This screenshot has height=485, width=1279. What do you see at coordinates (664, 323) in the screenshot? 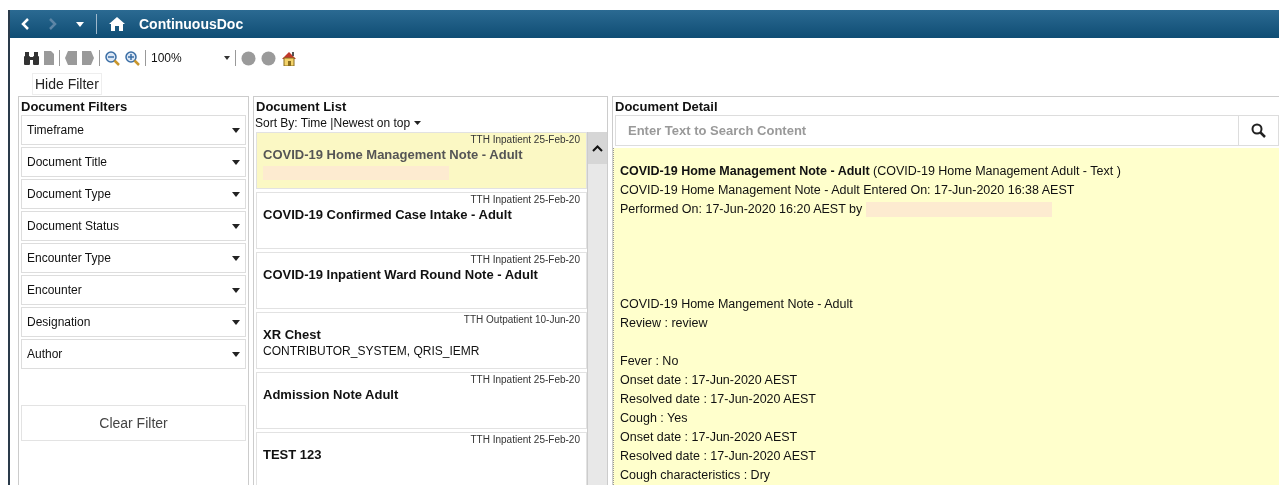
I see `document-text-line: Review : review` at bounding box center [664, 323].